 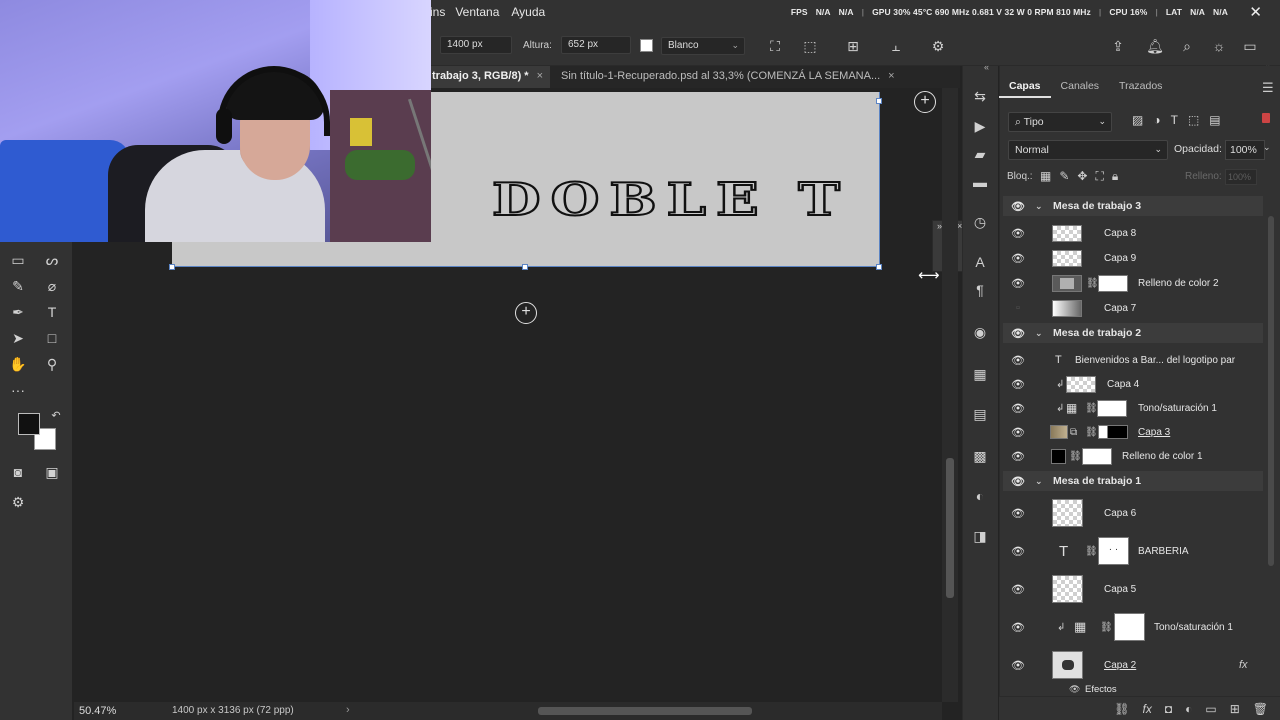 What do you see at coordinates (490, 77) in the screenshot?
I see `tab-active-document: trabajo 3, RGB/8) * ×` at bounding box center [490, 77].